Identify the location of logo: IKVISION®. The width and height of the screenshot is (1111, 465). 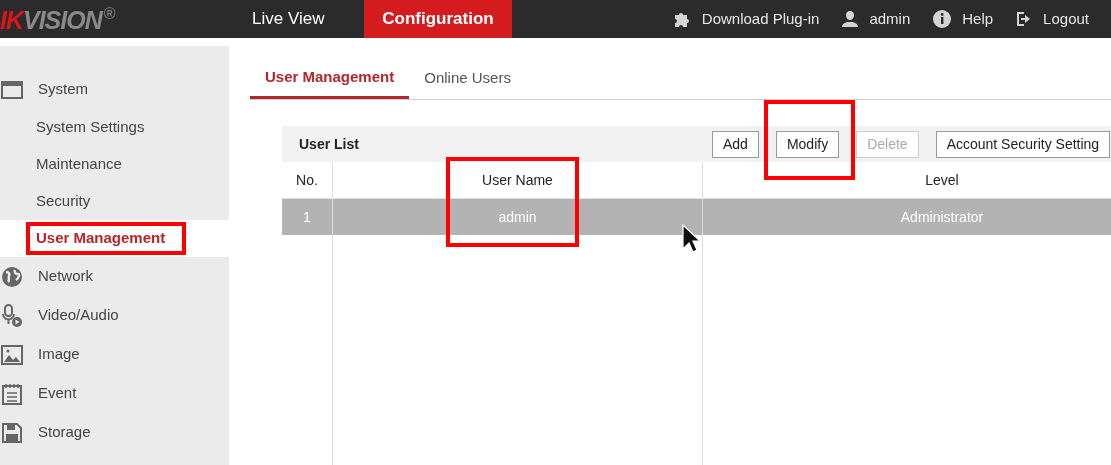
(58, 20).